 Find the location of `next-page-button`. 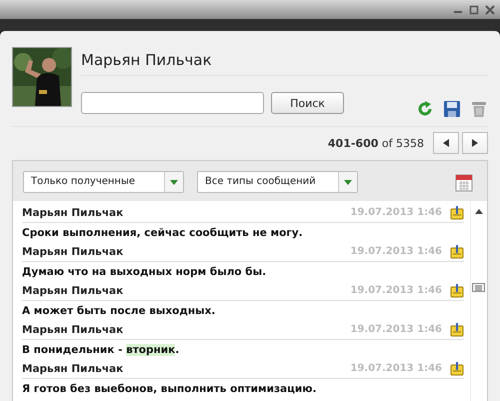

next-page-button is located at coordinates (475, 143).